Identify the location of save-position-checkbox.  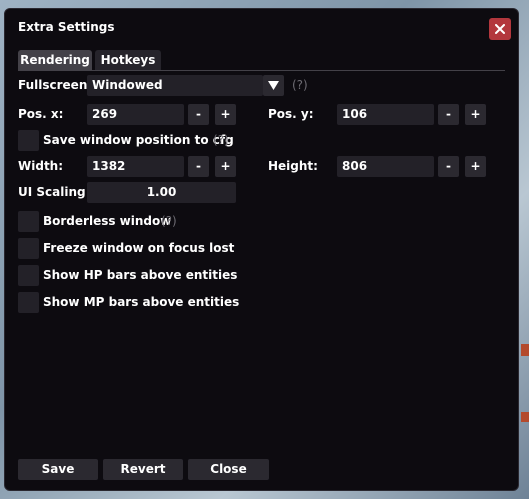
(28, 140).